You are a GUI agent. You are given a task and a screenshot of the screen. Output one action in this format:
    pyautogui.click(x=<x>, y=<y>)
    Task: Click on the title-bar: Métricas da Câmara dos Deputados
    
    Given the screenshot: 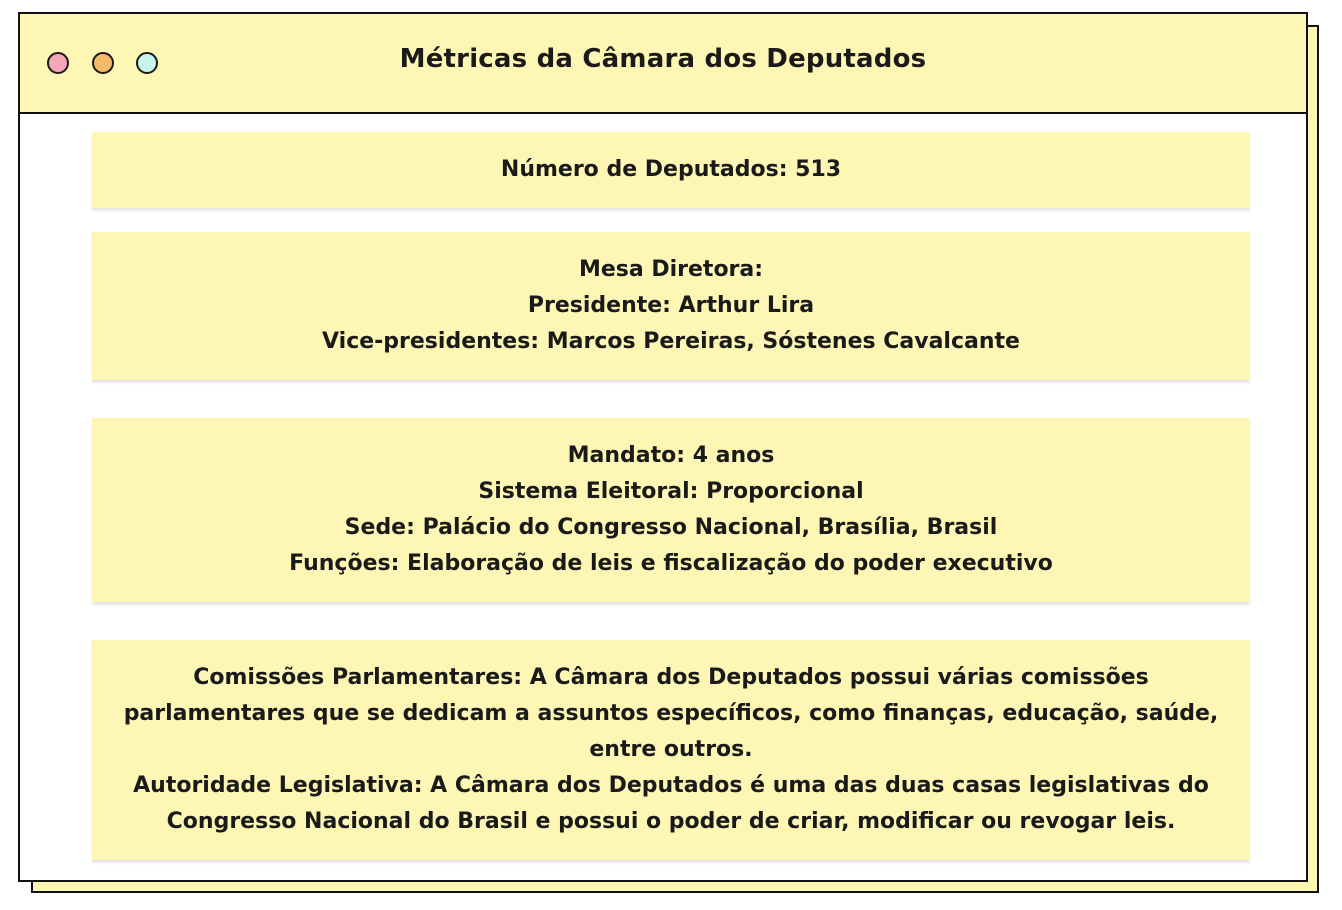 What is the action you would take?
    pyautogui.click(x=663, y=64)
    